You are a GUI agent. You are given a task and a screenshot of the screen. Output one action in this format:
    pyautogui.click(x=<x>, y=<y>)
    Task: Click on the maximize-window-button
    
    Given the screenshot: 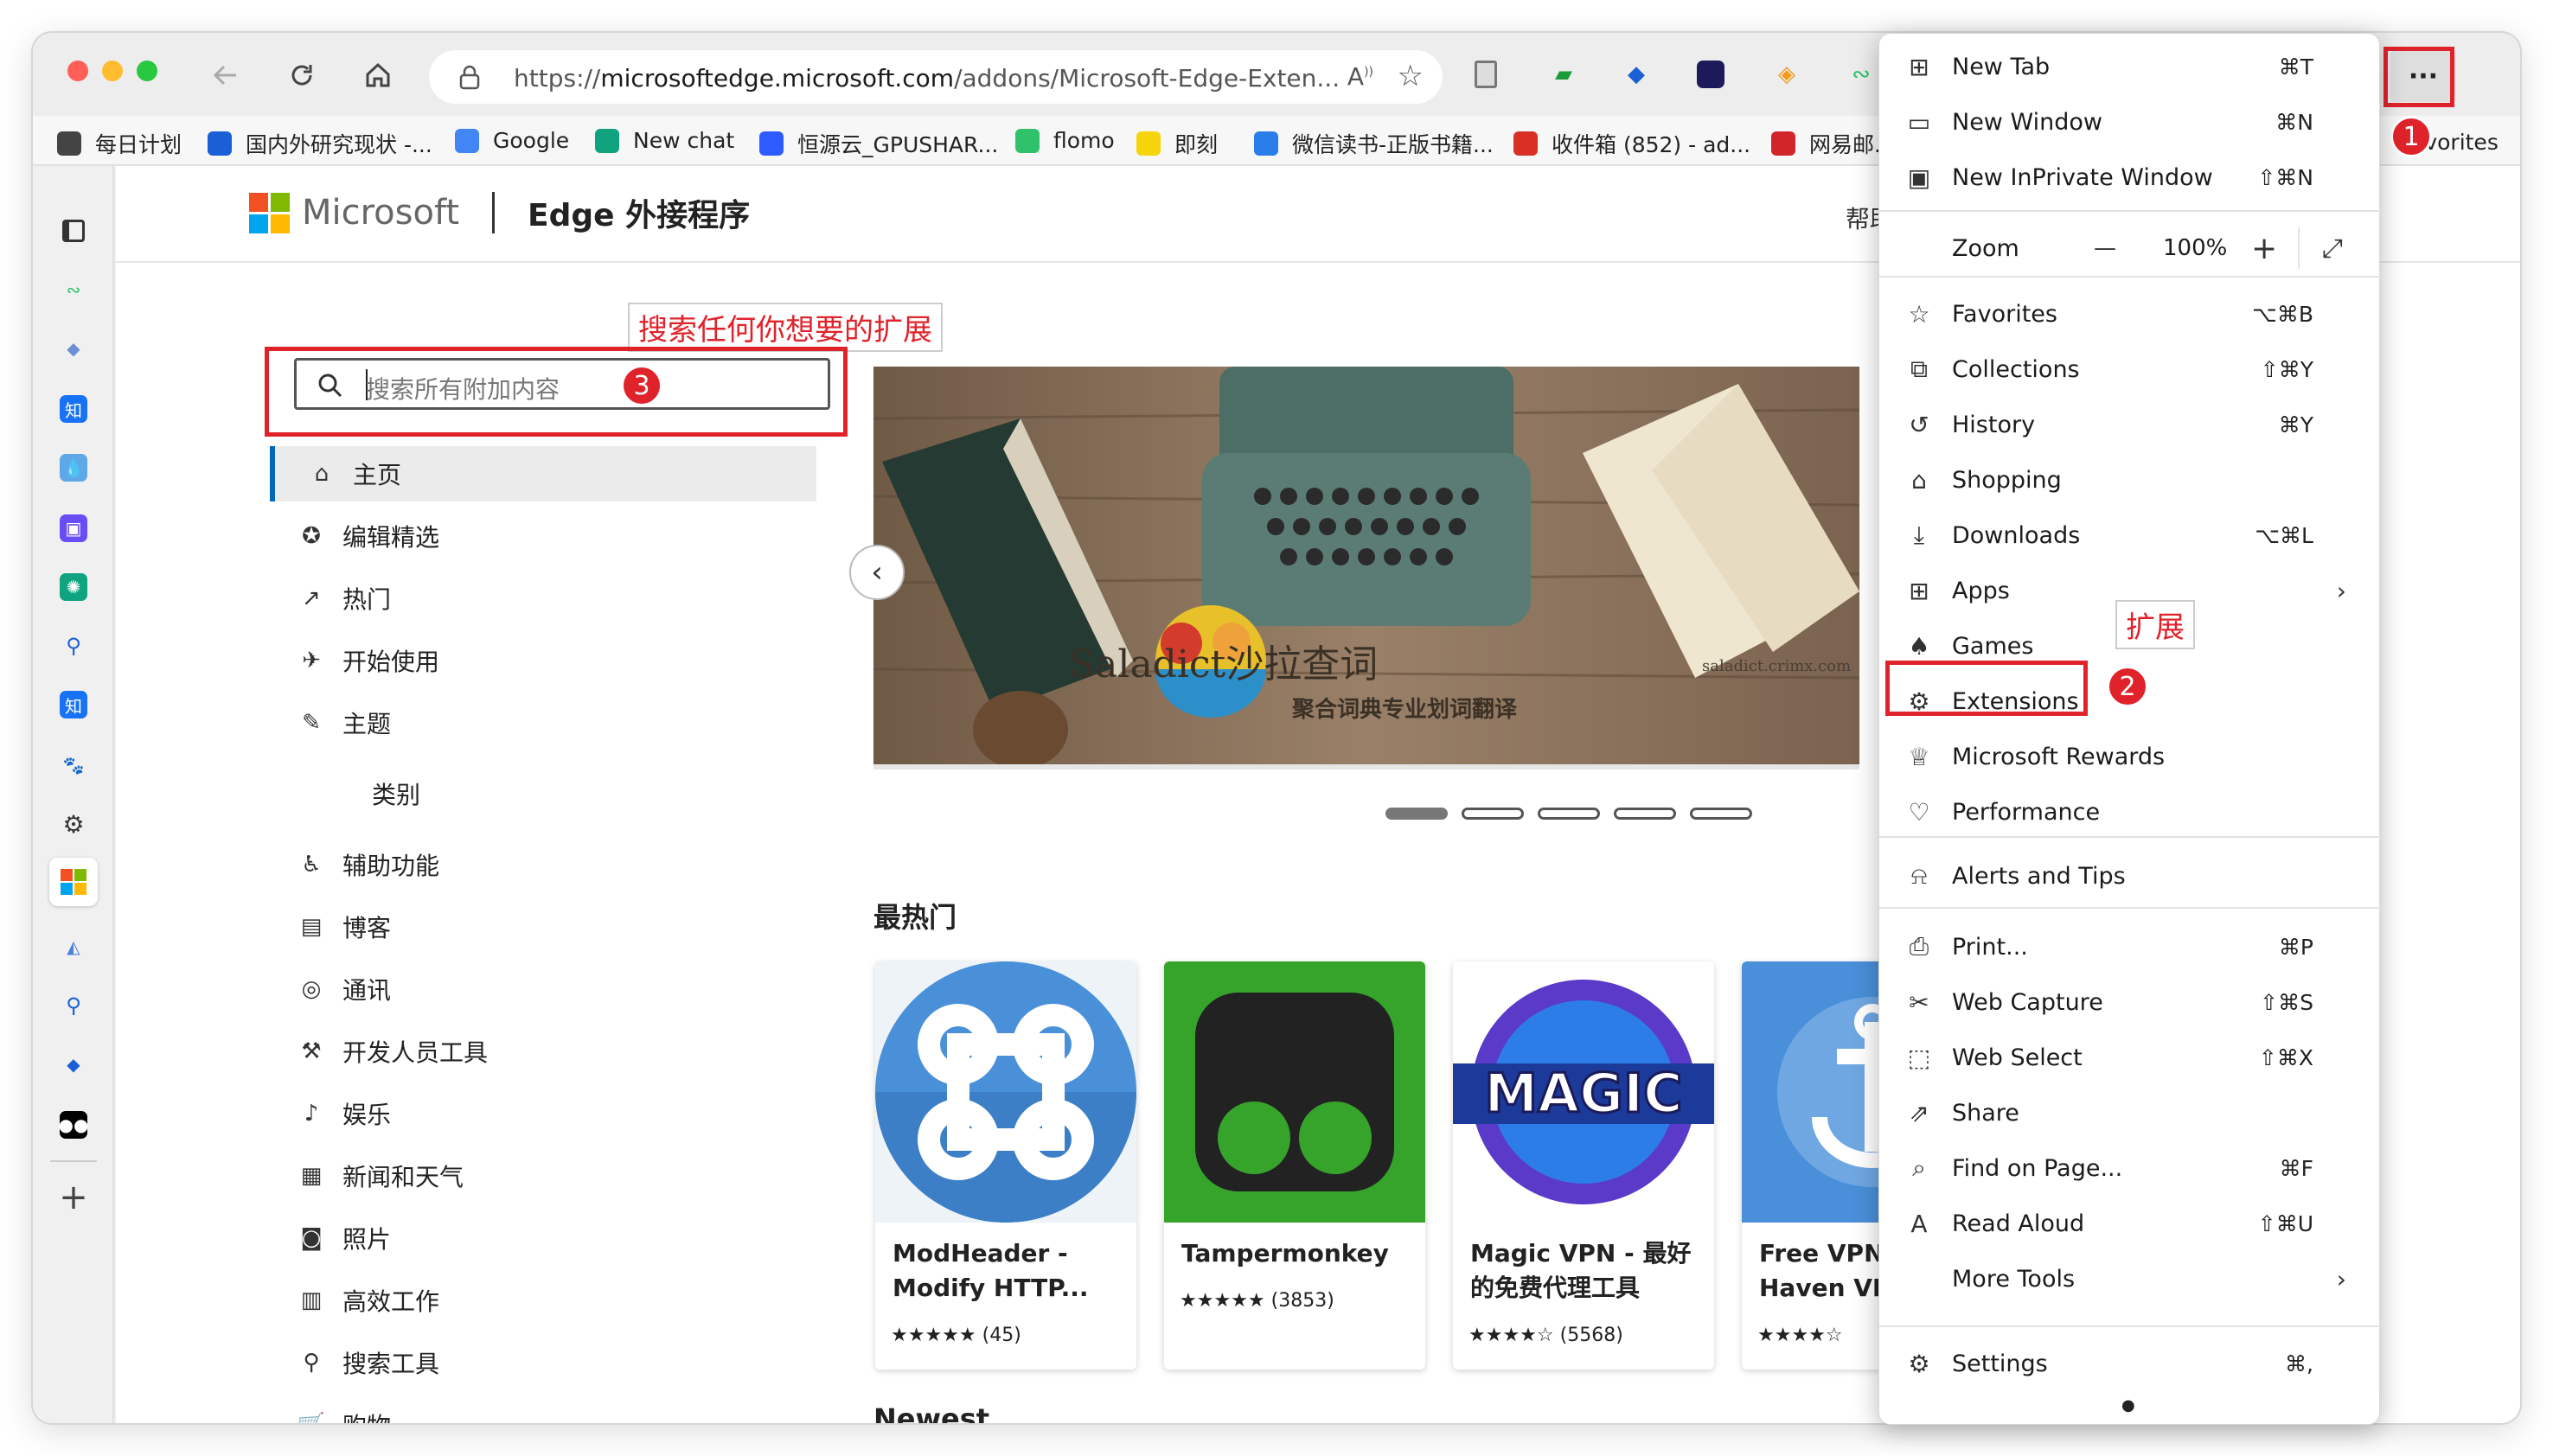 What is the action you would take?
    pyautogui.click(x=147, y=71)
    